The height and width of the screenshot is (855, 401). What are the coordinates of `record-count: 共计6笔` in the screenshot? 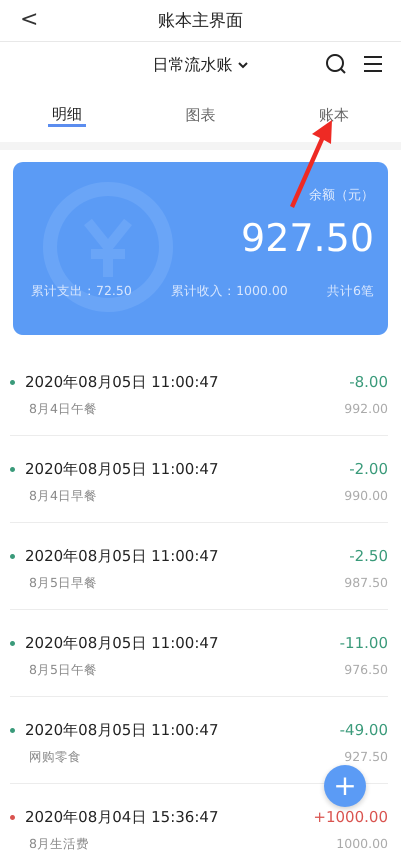 It's located at (350, 291).